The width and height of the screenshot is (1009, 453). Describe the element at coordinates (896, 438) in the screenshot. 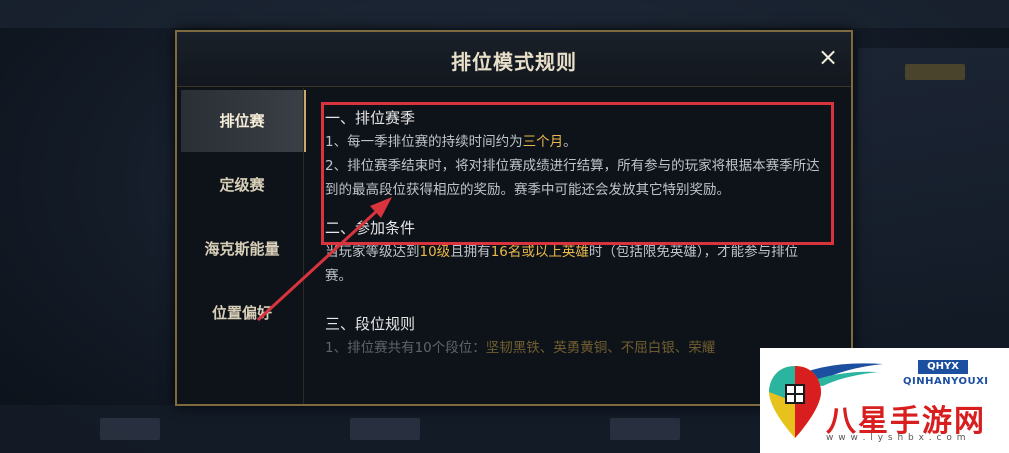

I see `watermark-url: w w w . l y s h b x . c o m` at that location.